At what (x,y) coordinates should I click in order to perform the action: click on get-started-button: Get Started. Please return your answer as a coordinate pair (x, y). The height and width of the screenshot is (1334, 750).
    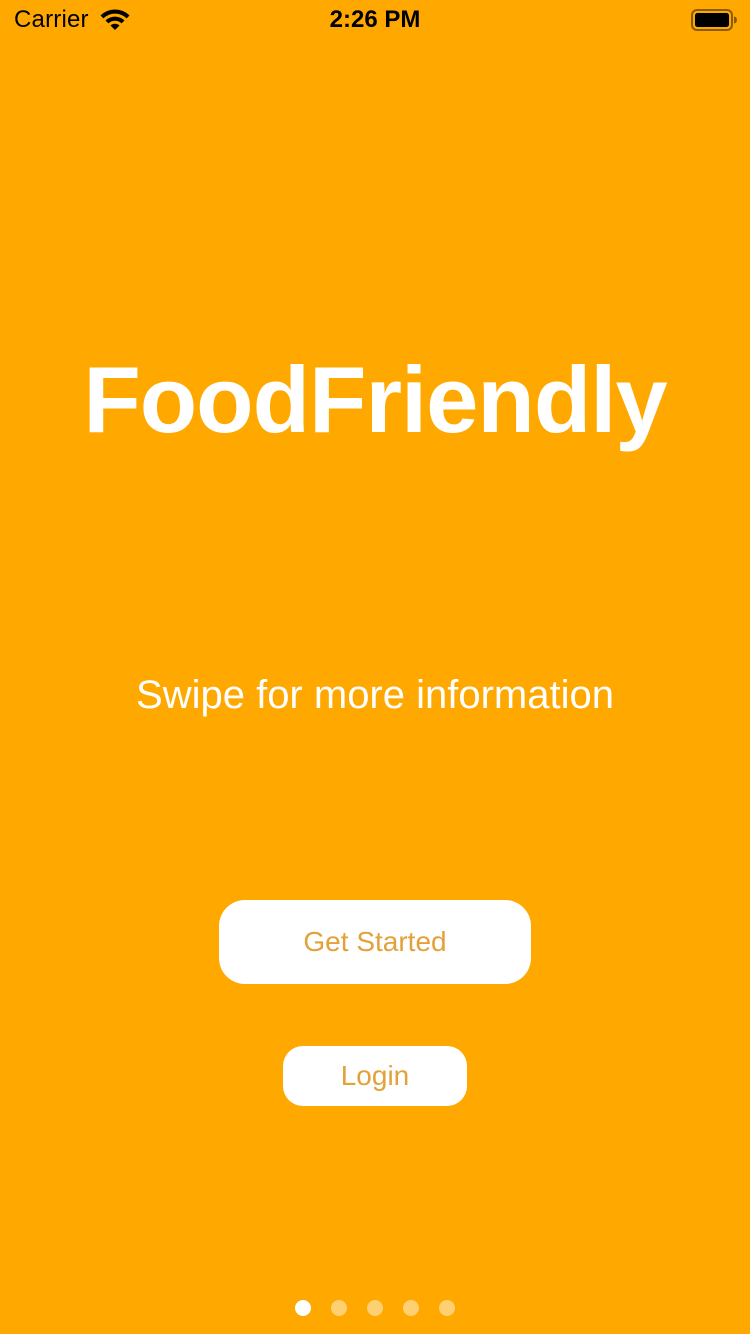
    Looking at the image, I should click on (375, 942).